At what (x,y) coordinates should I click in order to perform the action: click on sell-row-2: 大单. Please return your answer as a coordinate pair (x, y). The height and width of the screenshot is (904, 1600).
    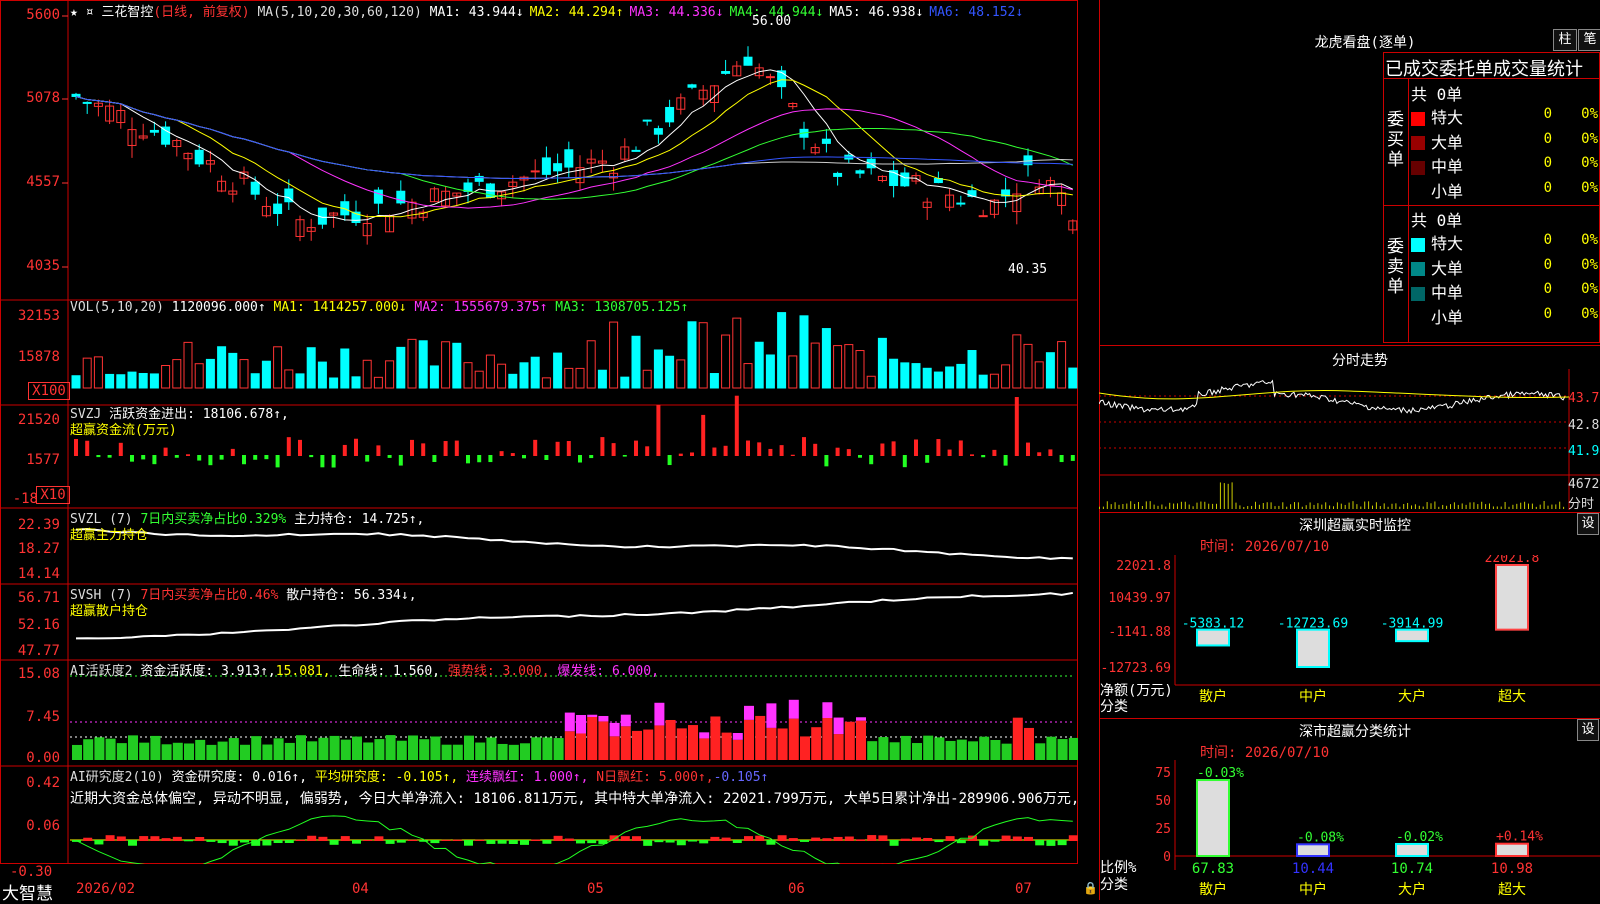
    Looking at the image, I should click on (1437, 267).